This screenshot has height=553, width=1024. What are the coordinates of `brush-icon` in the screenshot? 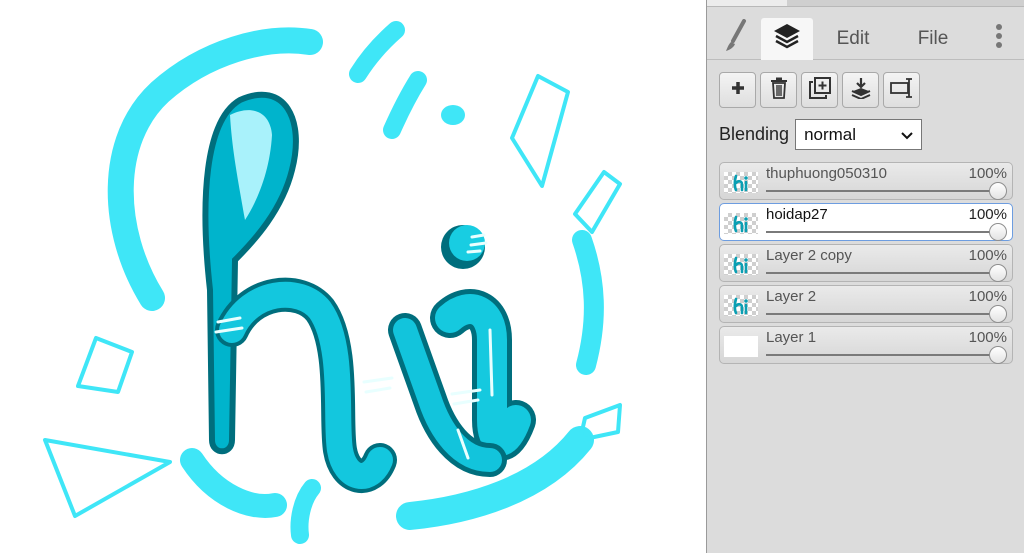 It's located at (736, 39).